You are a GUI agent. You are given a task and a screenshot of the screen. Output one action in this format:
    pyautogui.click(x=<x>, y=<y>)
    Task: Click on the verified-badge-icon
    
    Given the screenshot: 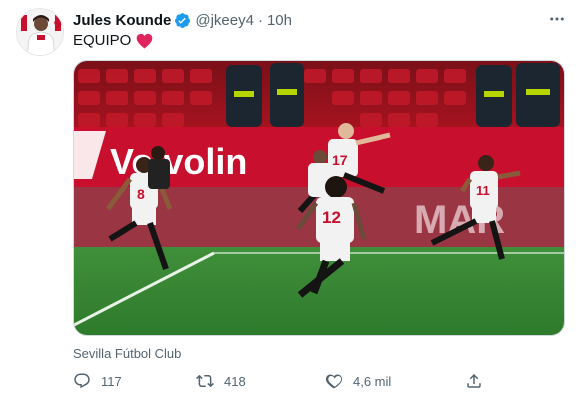 What is the action you would take?
    pyautogui.click(x=182, y=20)
    